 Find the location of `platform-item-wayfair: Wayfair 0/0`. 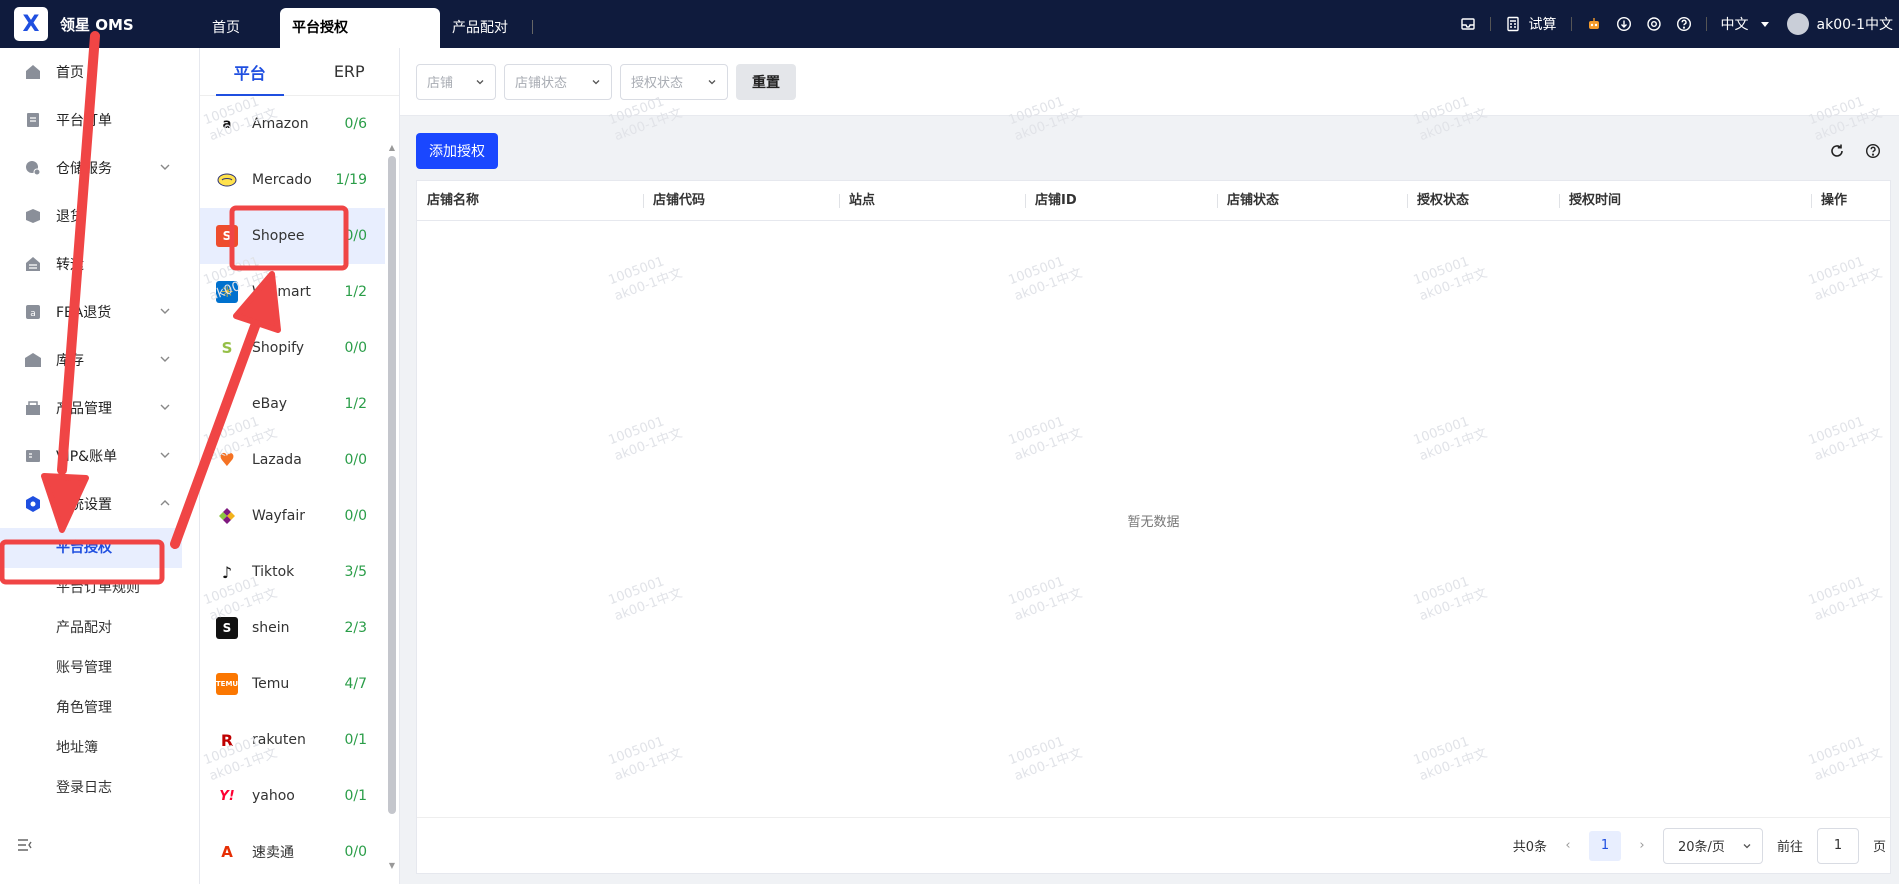

platform-item-wayfair: Wayfair 0/0 is located at coordinates (292, 516).